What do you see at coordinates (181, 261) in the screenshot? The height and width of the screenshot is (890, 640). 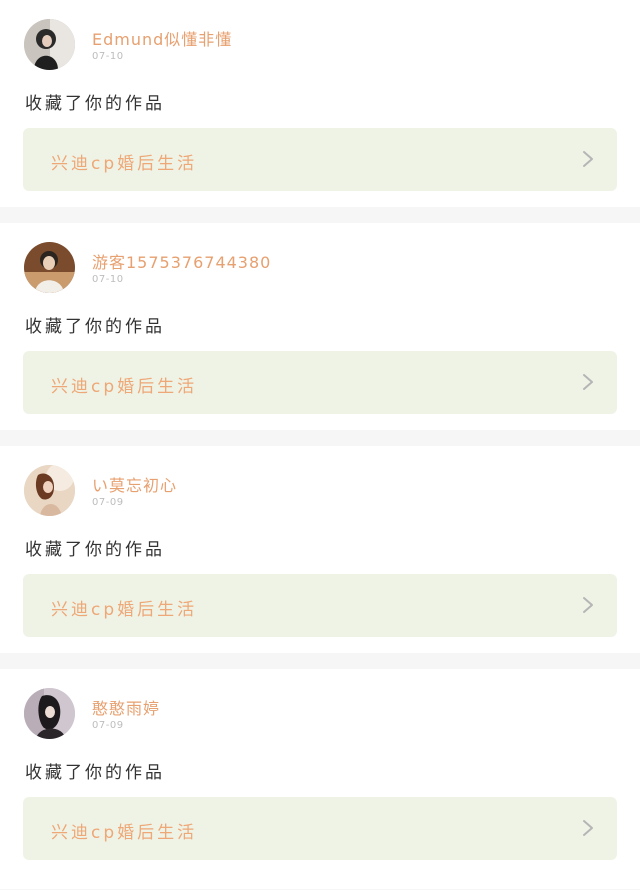 I see `username: 游客1575376744380` at bounding box center [181, 261].